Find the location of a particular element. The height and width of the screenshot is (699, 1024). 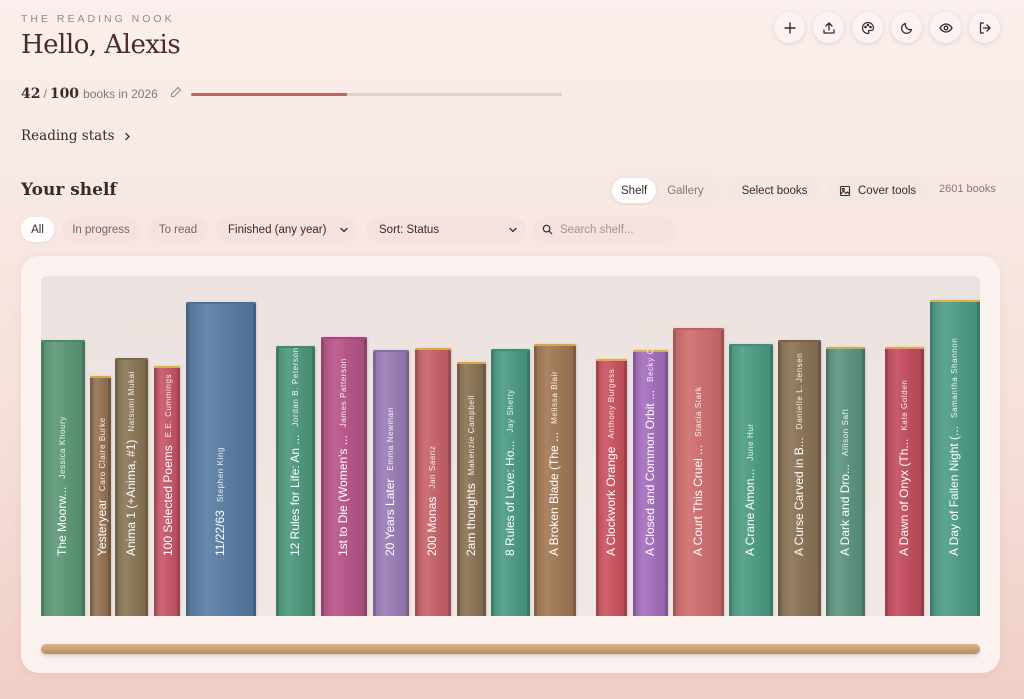

book-author: Jan Saenz is located at coordinates (432, 467).